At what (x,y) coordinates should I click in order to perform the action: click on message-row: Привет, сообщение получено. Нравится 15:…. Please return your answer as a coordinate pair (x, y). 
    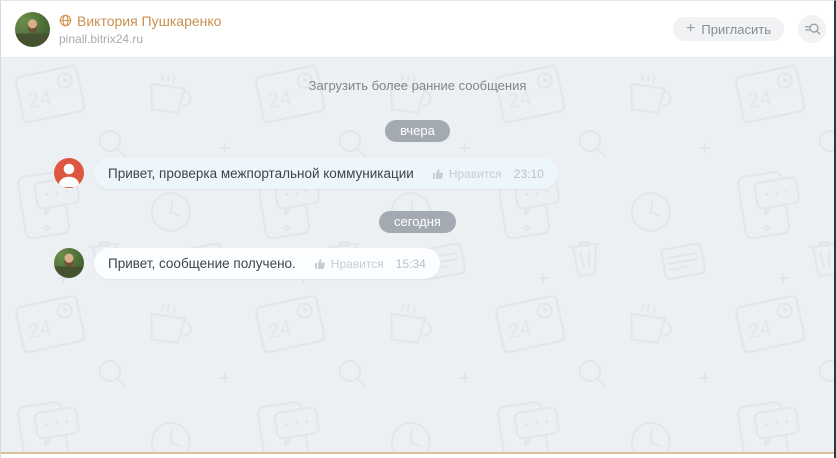
    Looking at the image, I should click on (247, 263).